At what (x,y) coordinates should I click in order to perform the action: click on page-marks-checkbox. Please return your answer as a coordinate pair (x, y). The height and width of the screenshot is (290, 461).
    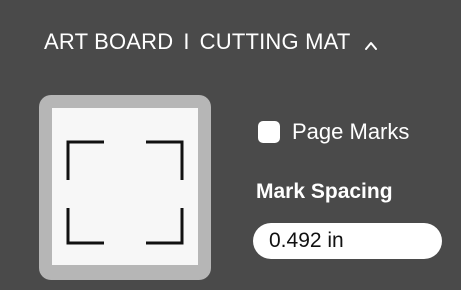
    Looking at the image, I should click on (269, 132).